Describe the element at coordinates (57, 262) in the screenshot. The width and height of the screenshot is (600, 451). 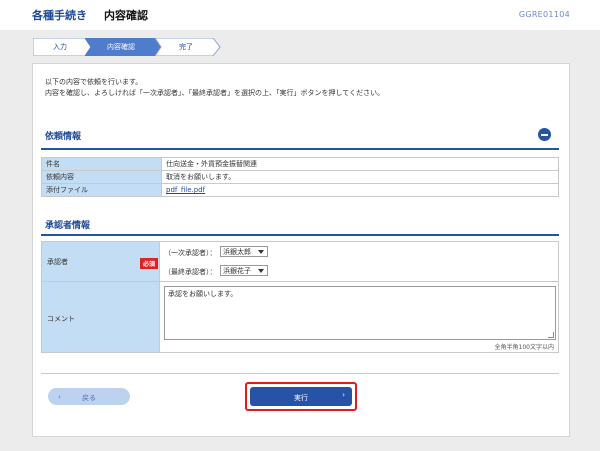
I see `approver-label: 承認者` at that location.